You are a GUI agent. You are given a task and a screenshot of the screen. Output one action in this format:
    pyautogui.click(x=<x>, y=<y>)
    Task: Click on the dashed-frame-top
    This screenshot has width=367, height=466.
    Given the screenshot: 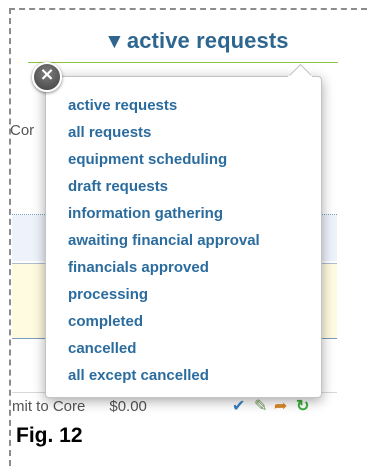 What is the action you would take?
    pyautogui.click(x=188, y=9)
    